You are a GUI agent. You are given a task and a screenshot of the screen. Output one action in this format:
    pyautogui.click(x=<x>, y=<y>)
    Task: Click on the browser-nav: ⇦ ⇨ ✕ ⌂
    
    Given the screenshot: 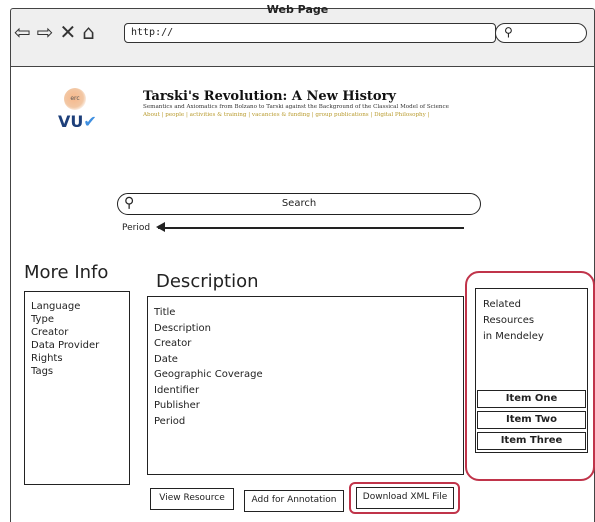 What is the action you would take?
    pyautogui.click(x=54, y=32)
    